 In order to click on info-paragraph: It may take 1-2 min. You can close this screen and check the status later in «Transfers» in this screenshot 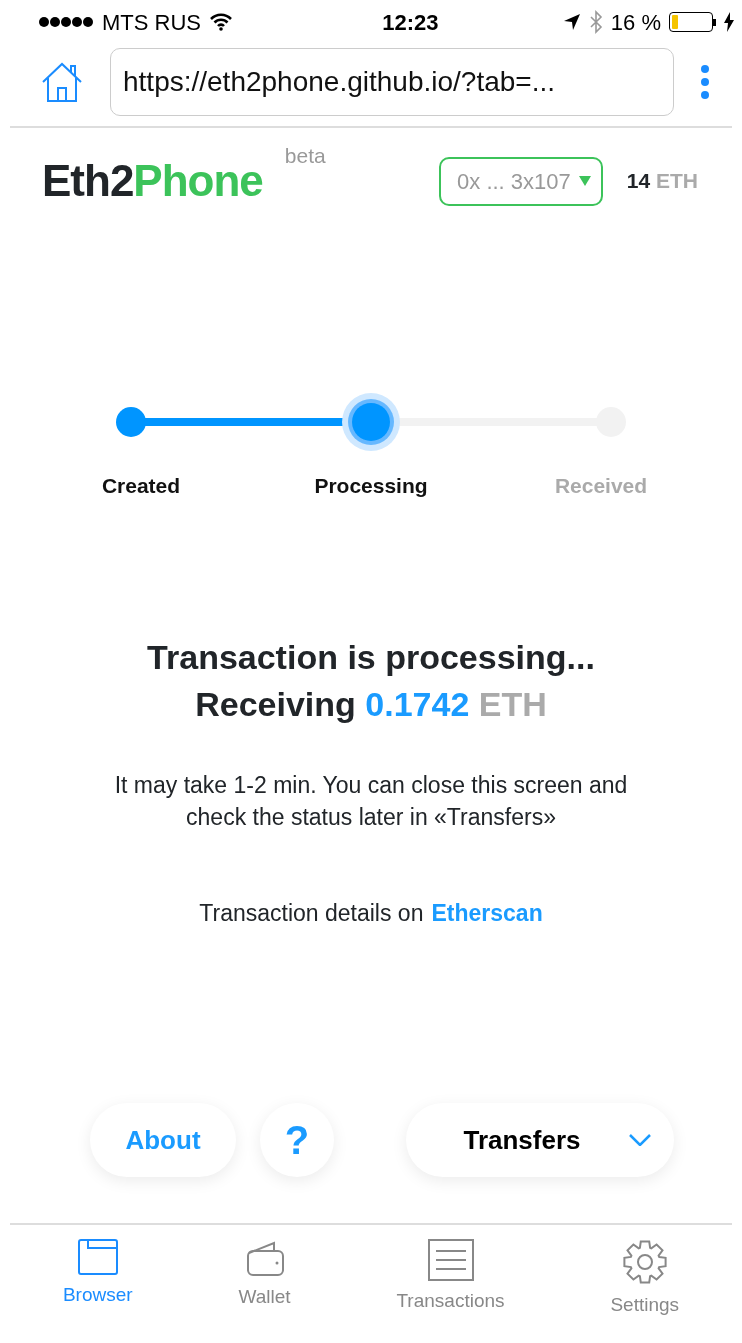, I will do `click(371, 801)`.